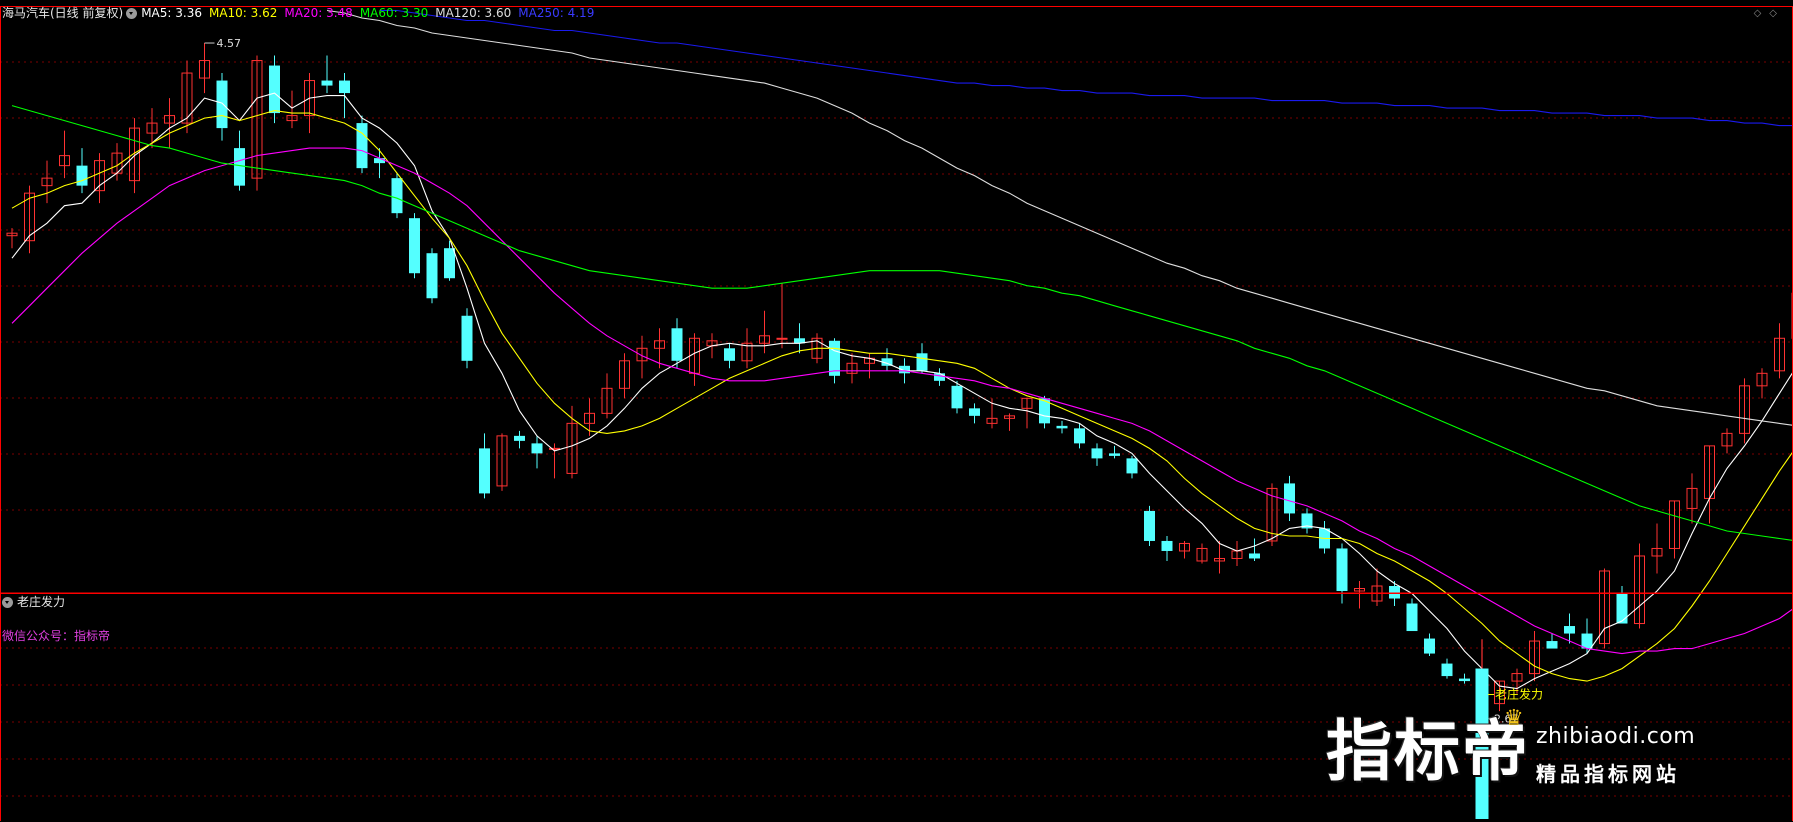 Image resolution: width=1793 pixels, height=822 pixels. I want to click on crown-icon: ♛, so click(1514, 718).